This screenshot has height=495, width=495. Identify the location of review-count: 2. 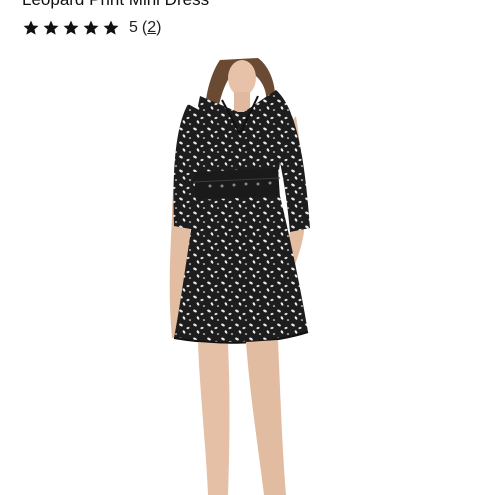
(151, 27).